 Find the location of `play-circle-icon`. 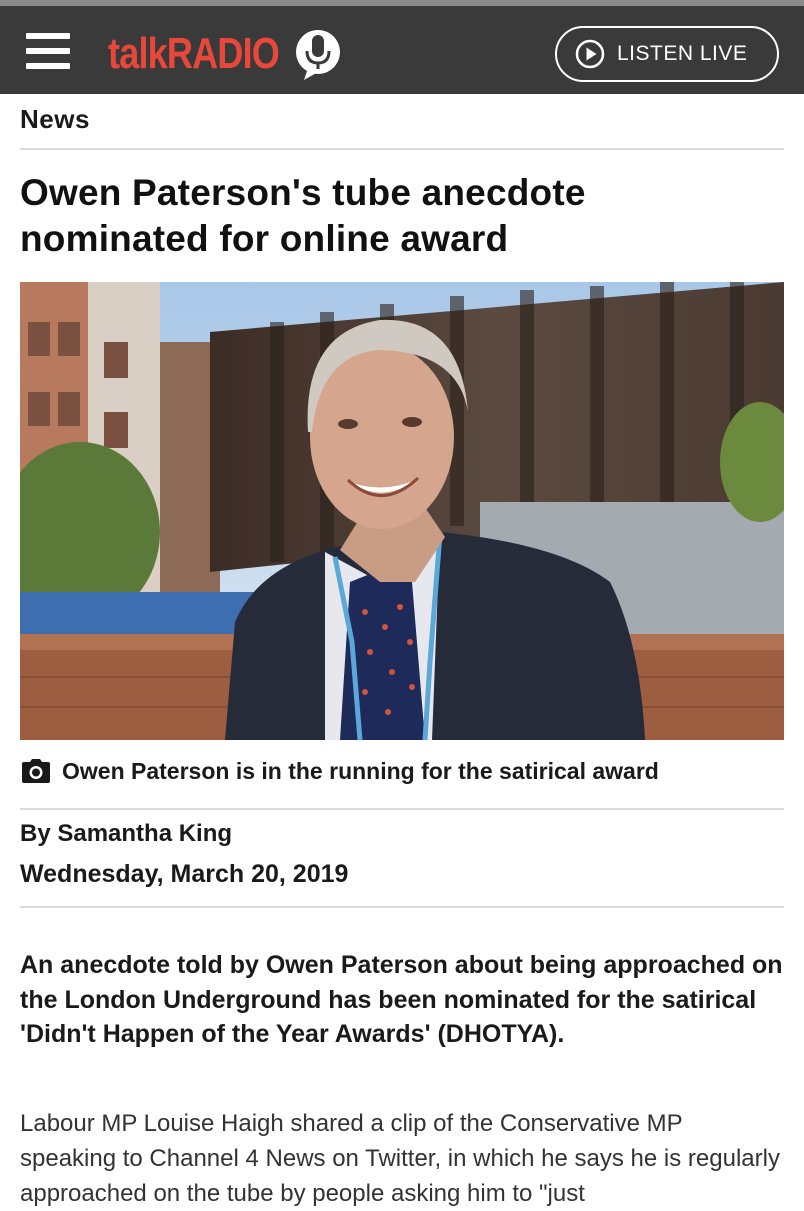

play-circle-icon is located at coordinates (590, 54).